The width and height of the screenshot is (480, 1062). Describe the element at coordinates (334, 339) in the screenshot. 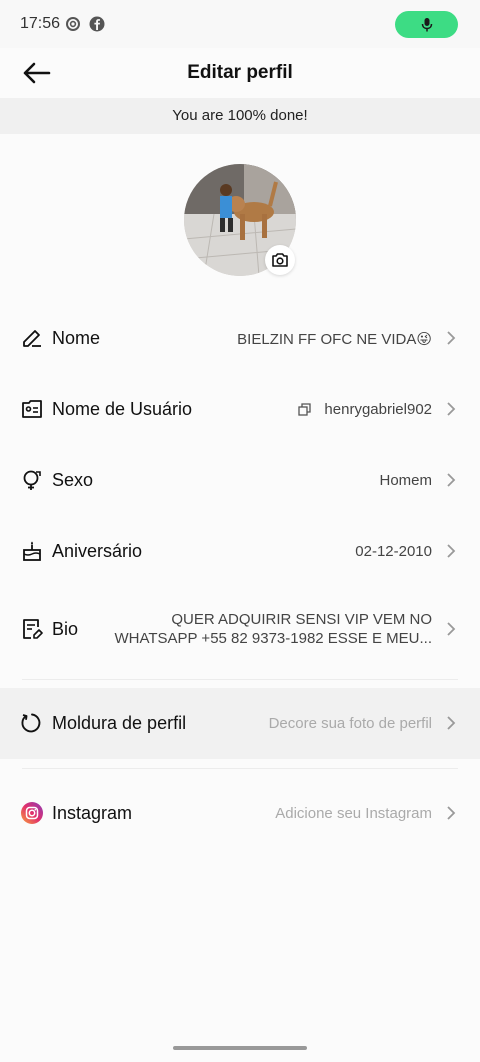

I see `nome-value: BIELZIN FF OFC NE VIDA😜` at that location.